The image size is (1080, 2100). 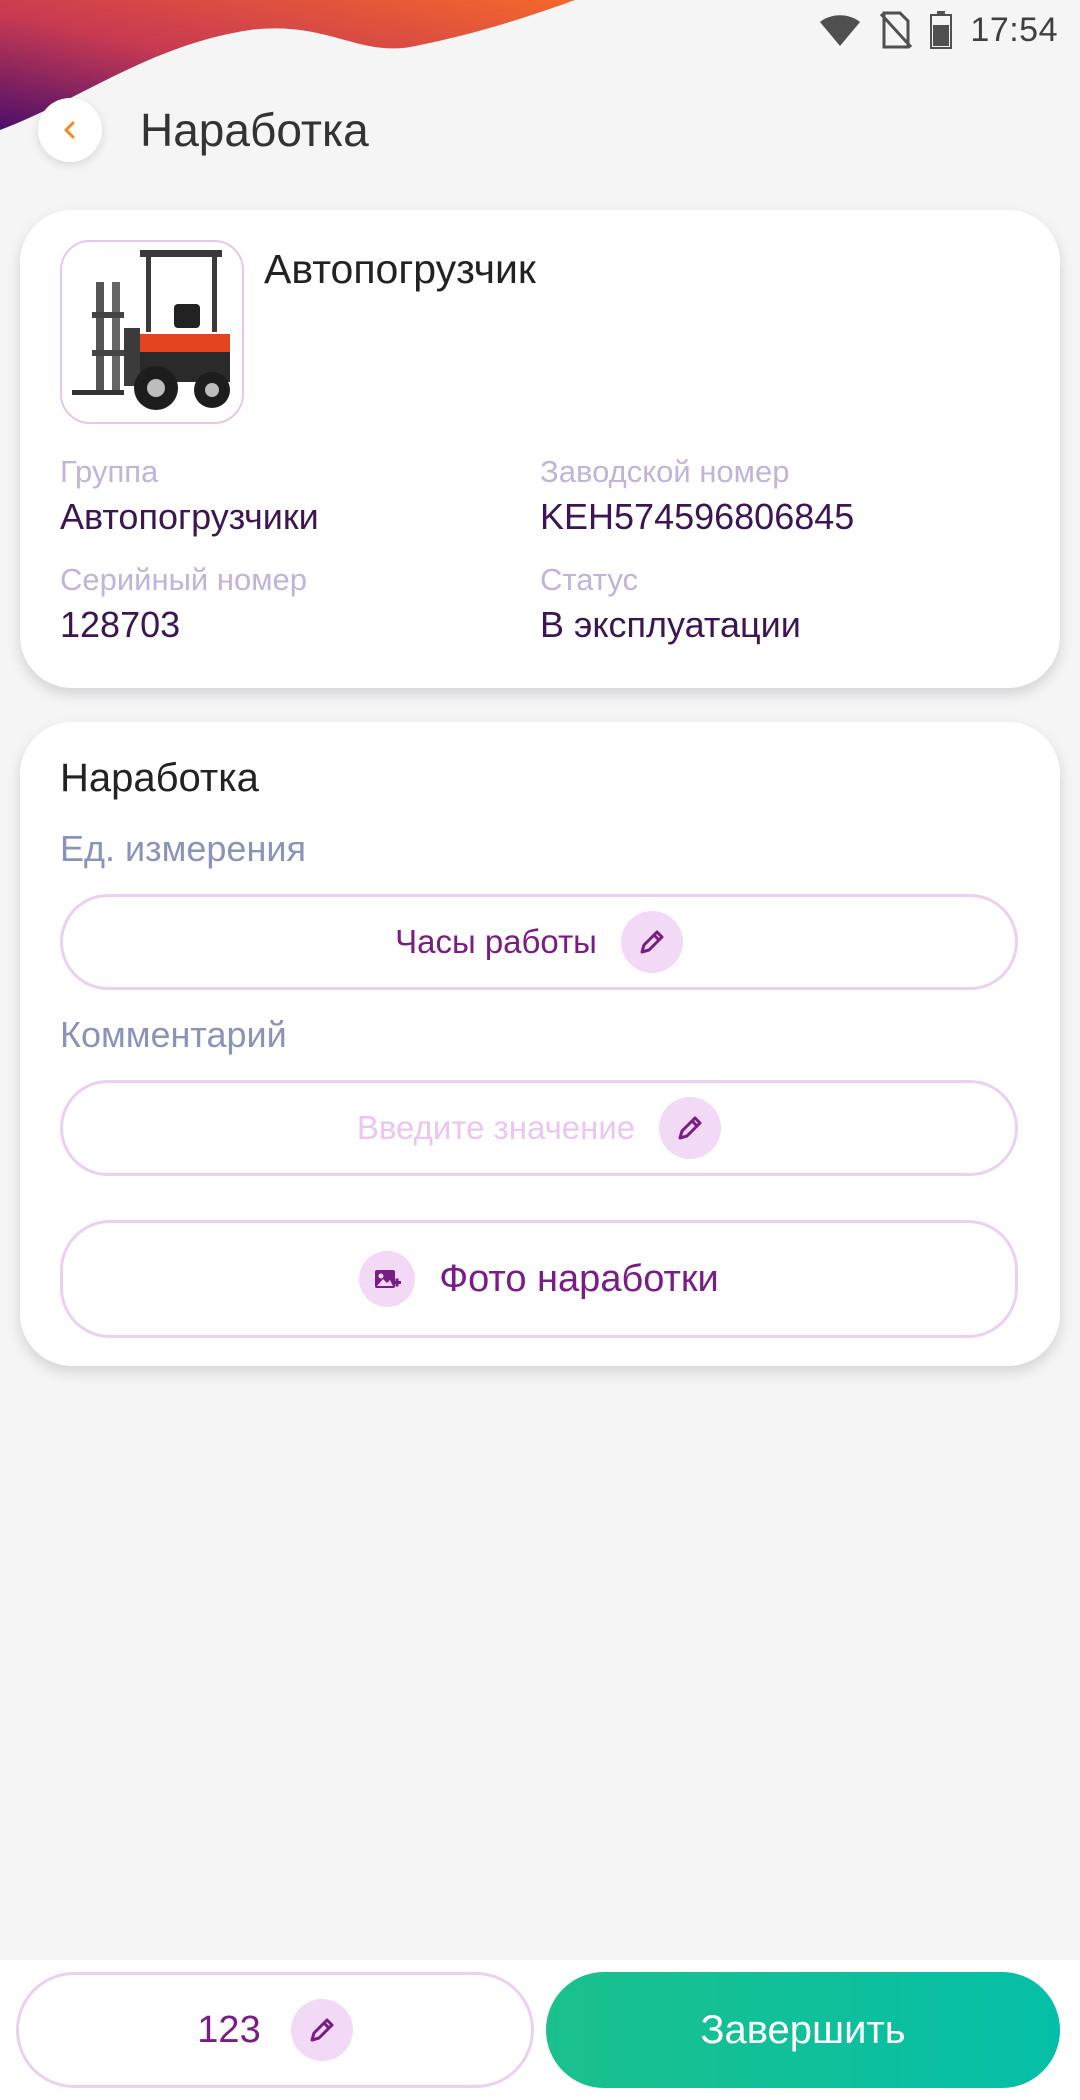 I want to click on runtime-title: Наработка, so click(x=159, y=778).